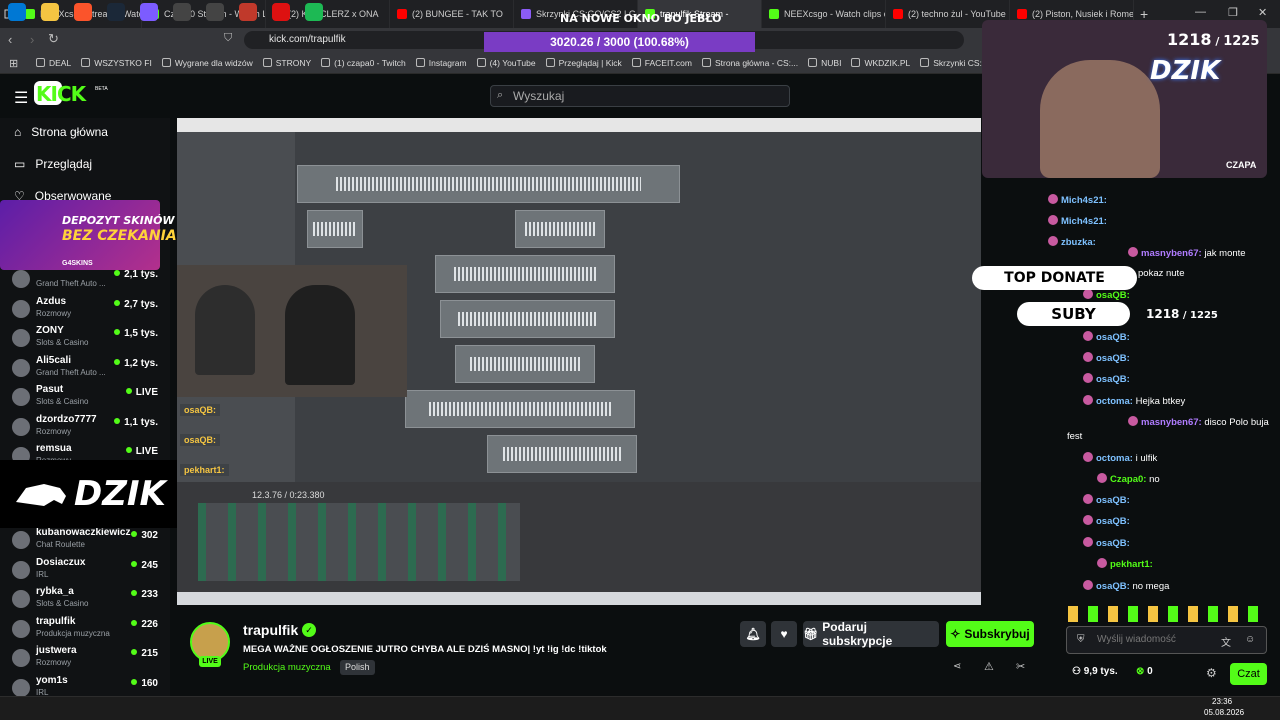 This screenshot has width=1280, height=720. What do you see at coordinates (583, 63) in the screenshot?
I see `bookmark-item: Przeglądaj | Kick` at bounding box center [583, 63].